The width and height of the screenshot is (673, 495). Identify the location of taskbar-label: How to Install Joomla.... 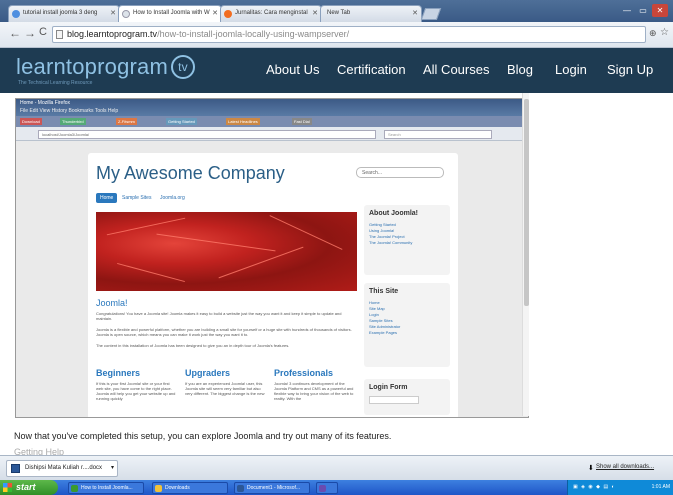
(107, 488).